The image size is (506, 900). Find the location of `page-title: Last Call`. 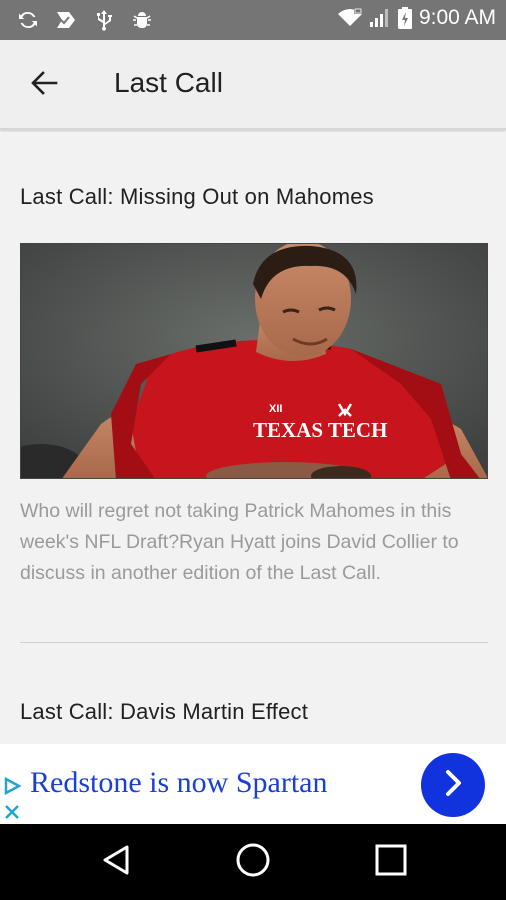

page-title: Last Call is located at coordinates (168, 82).